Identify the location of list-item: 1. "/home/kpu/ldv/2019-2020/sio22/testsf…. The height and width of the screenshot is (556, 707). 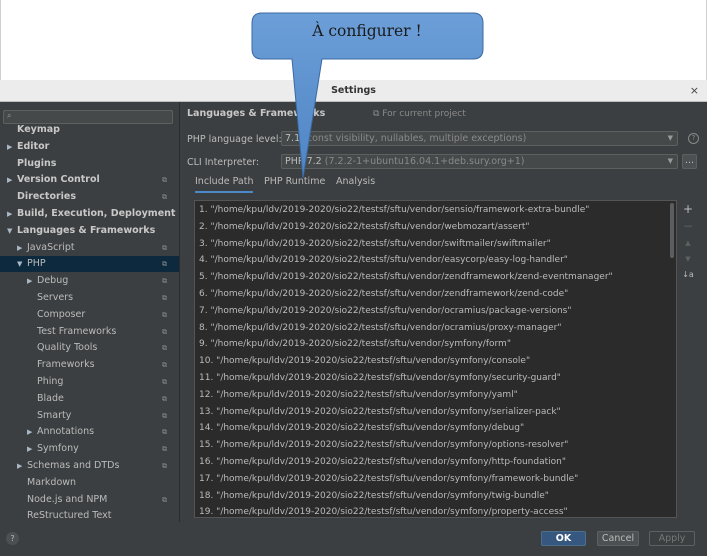
(394, 210).